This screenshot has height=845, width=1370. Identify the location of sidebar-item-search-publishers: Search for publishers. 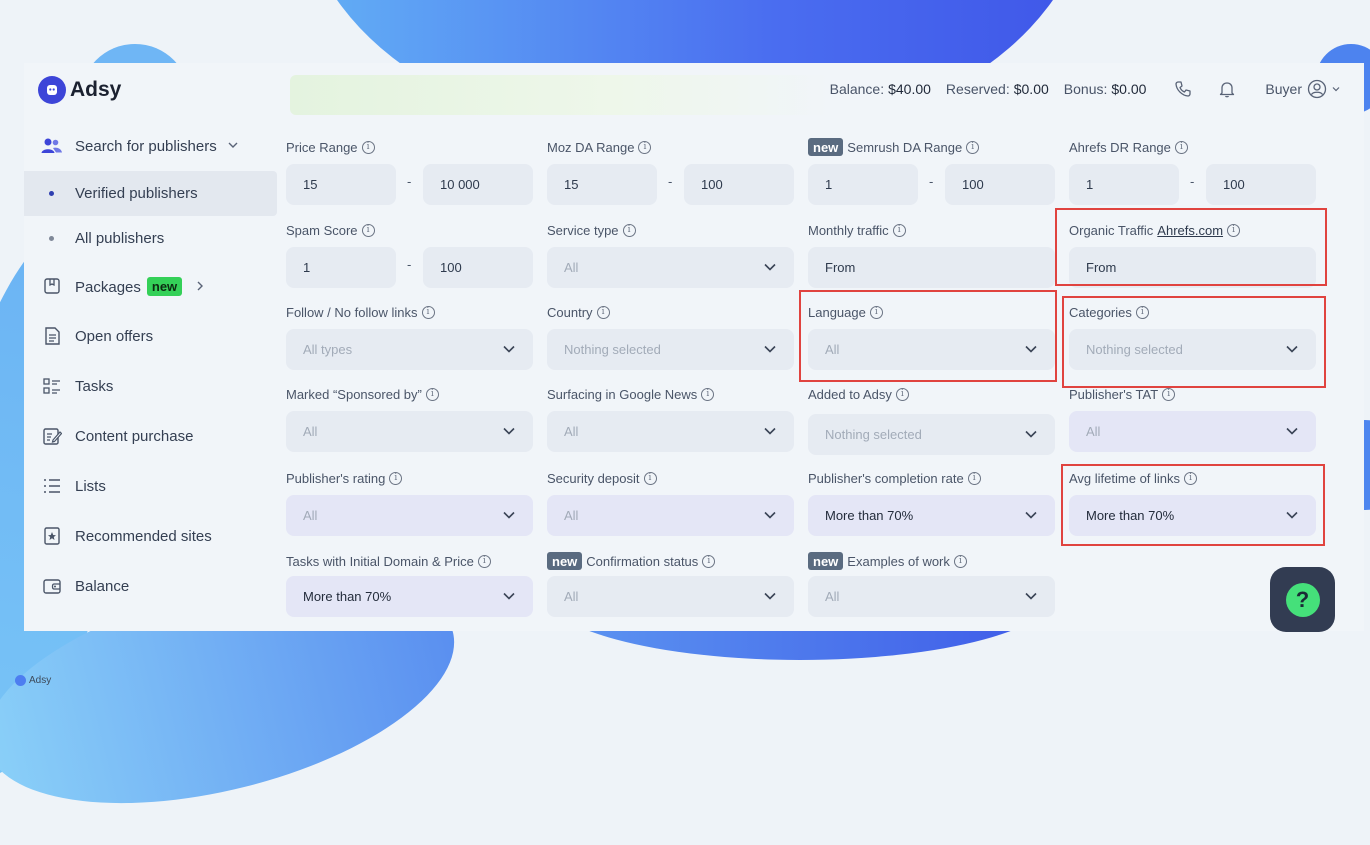
(150, 146).